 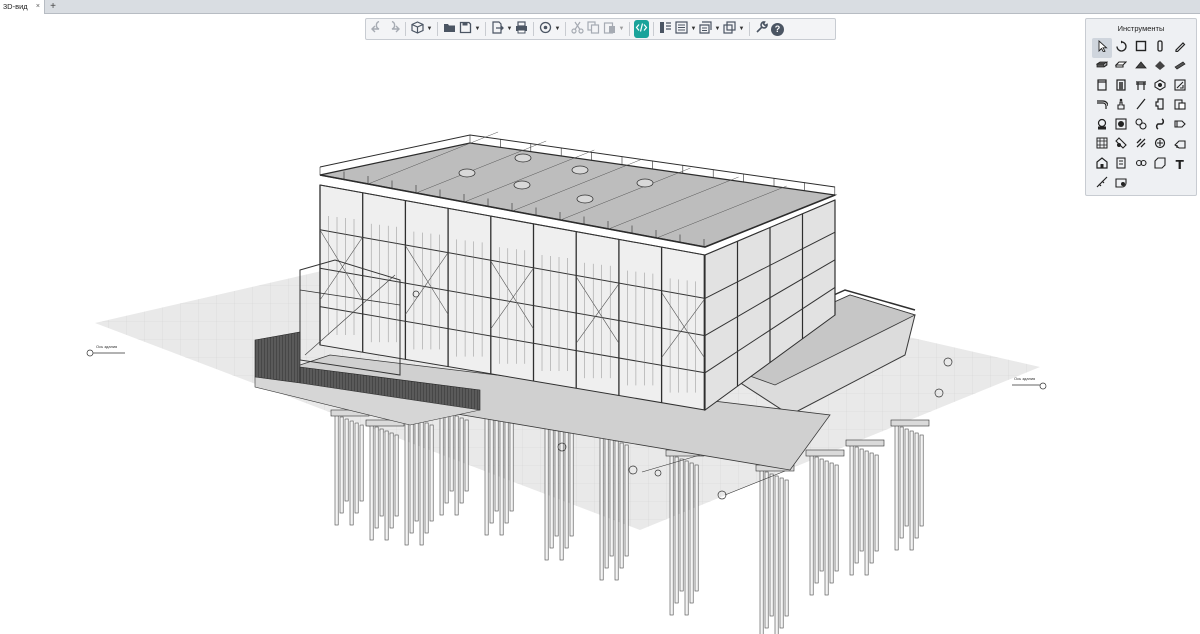 I want to click on orbit-button, so click(x=545, y=29).